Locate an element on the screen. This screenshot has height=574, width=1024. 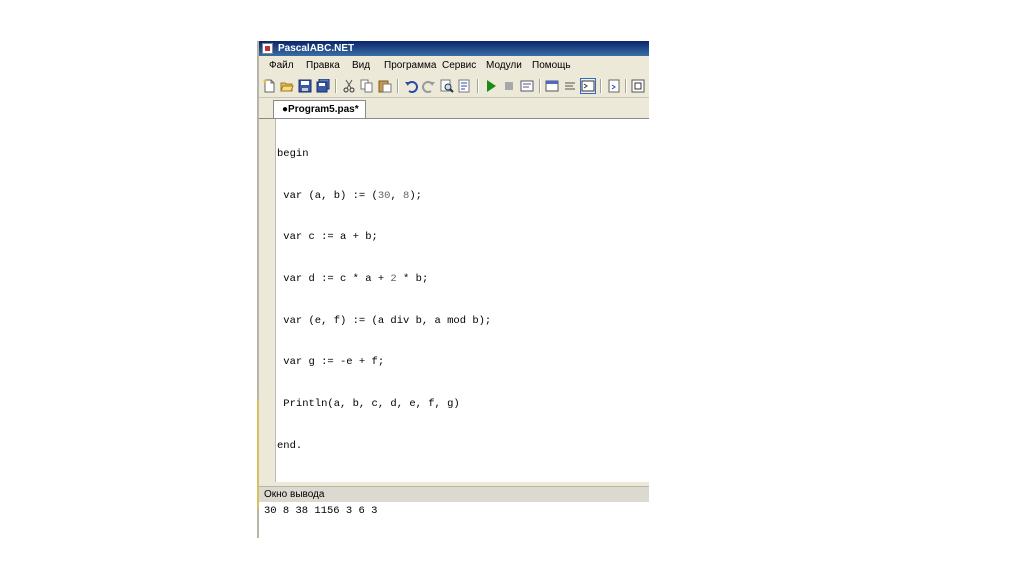
code-line: var (a, b) := (30, 8); is located at coordinates (349, 195).